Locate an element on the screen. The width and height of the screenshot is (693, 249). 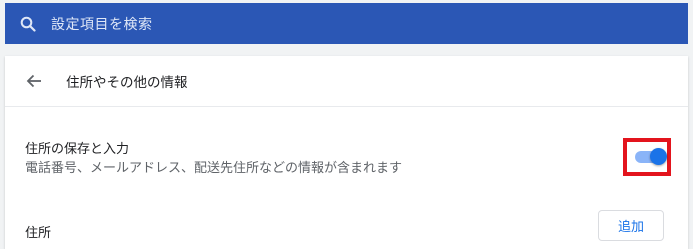
back-button is located at coordinates (34, 81).